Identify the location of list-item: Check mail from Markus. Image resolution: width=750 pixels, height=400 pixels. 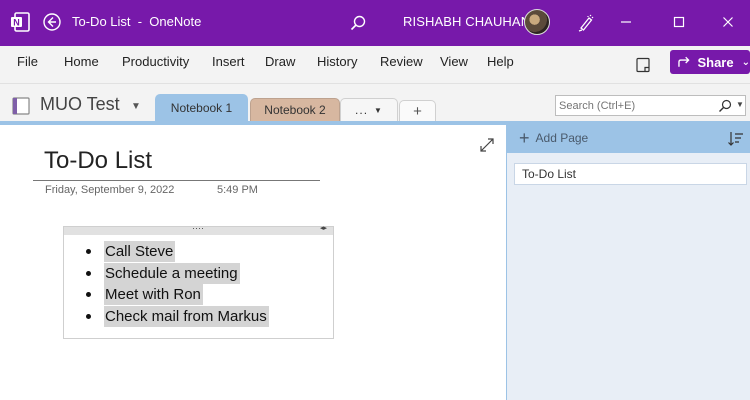
(177, 316).